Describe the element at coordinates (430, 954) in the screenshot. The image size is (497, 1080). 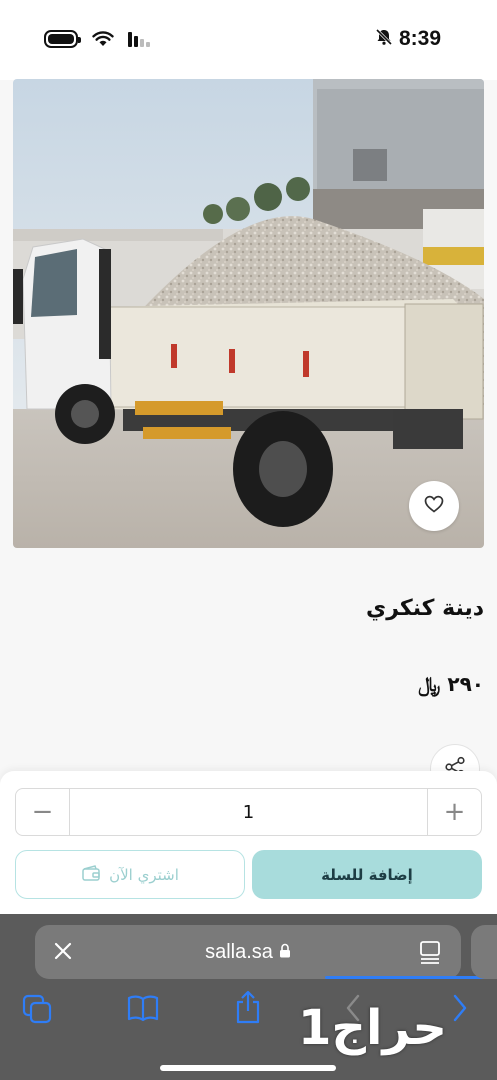
I see `reader-icon` at that location.